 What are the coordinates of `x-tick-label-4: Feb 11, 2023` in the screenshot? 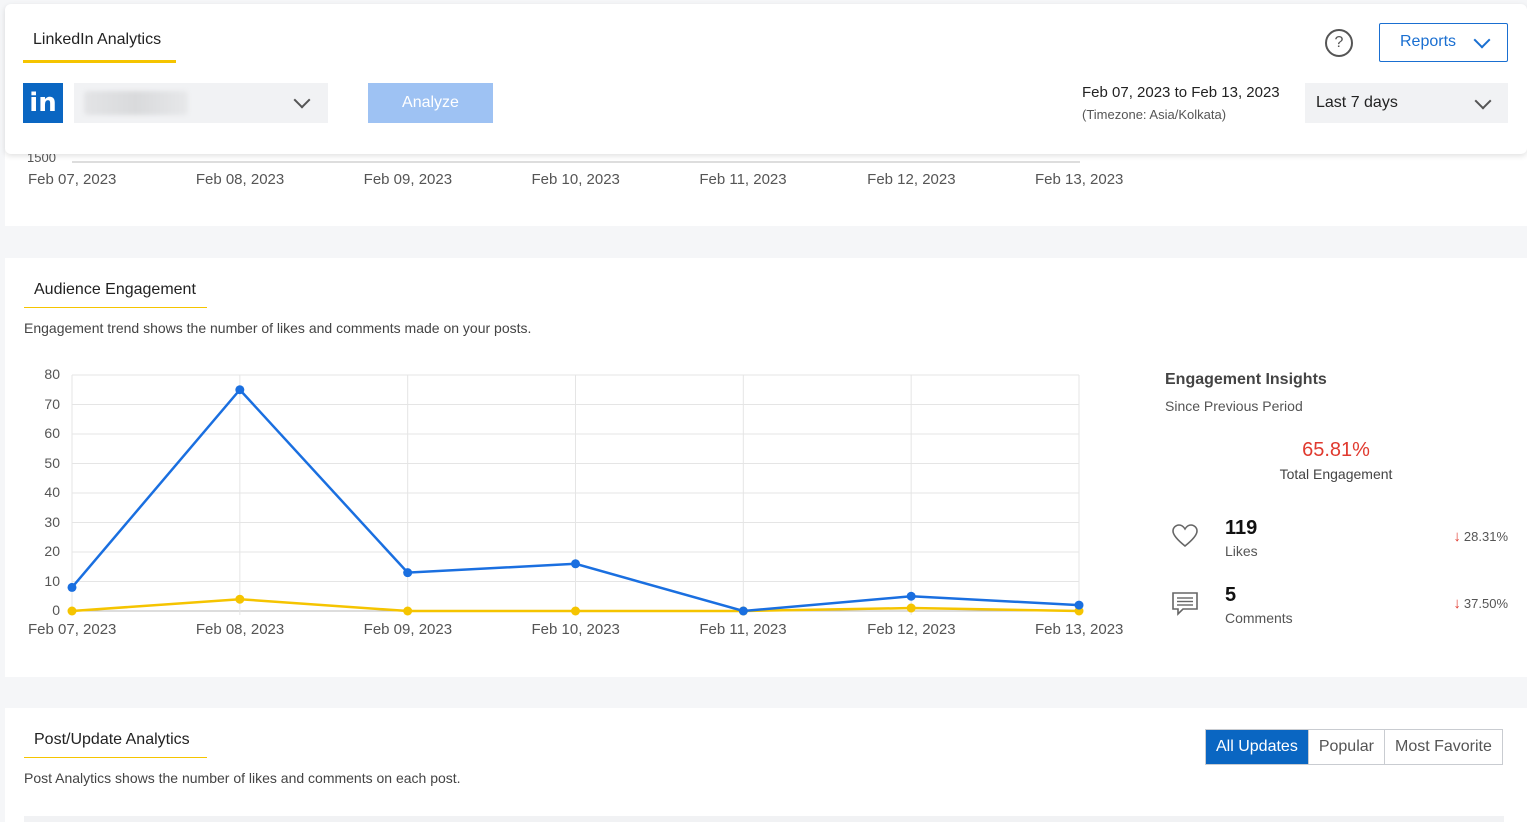 It's located at (743, 629).